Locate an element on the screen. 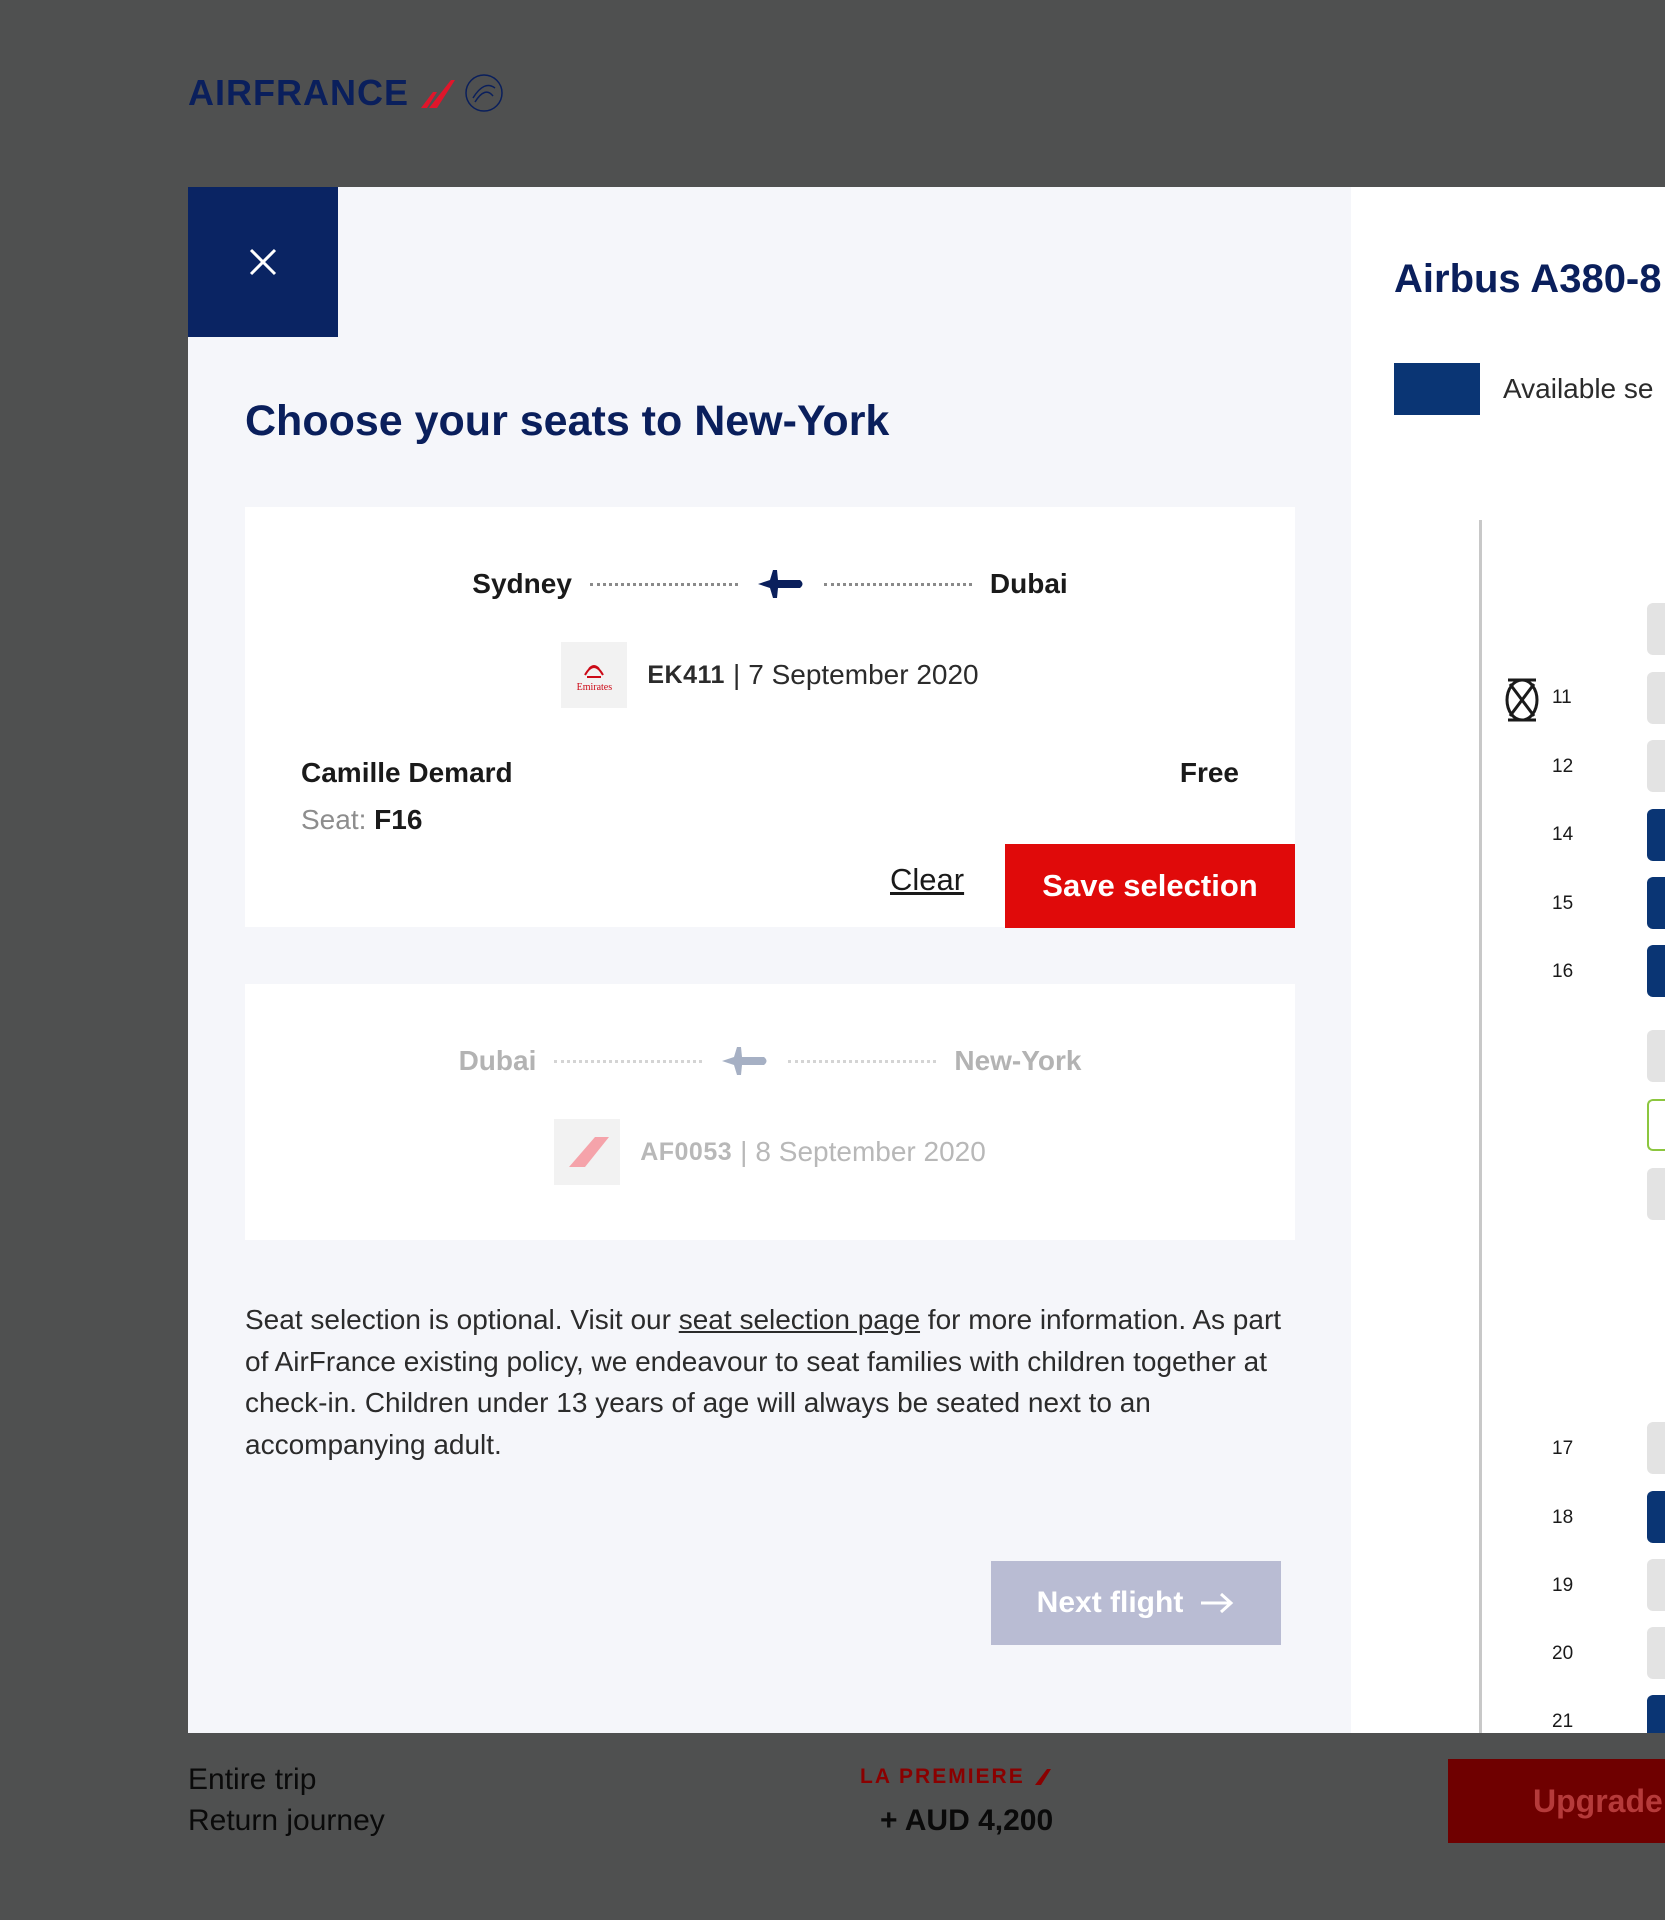 Image resolution: width=1665 pixels, height=1920 pixels. origin-city: Sydney is located at coordinates (522, 583).